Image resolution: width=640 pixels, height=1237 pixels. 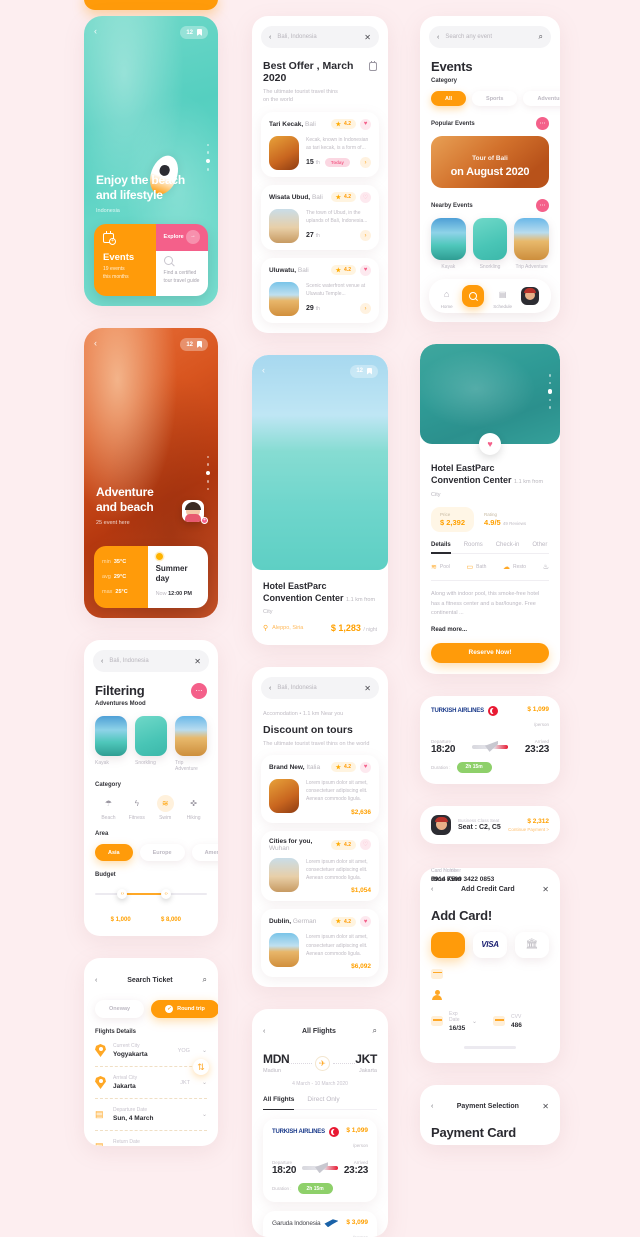 I want to click on tab-profile-avatar, so click(x=530, y=296).